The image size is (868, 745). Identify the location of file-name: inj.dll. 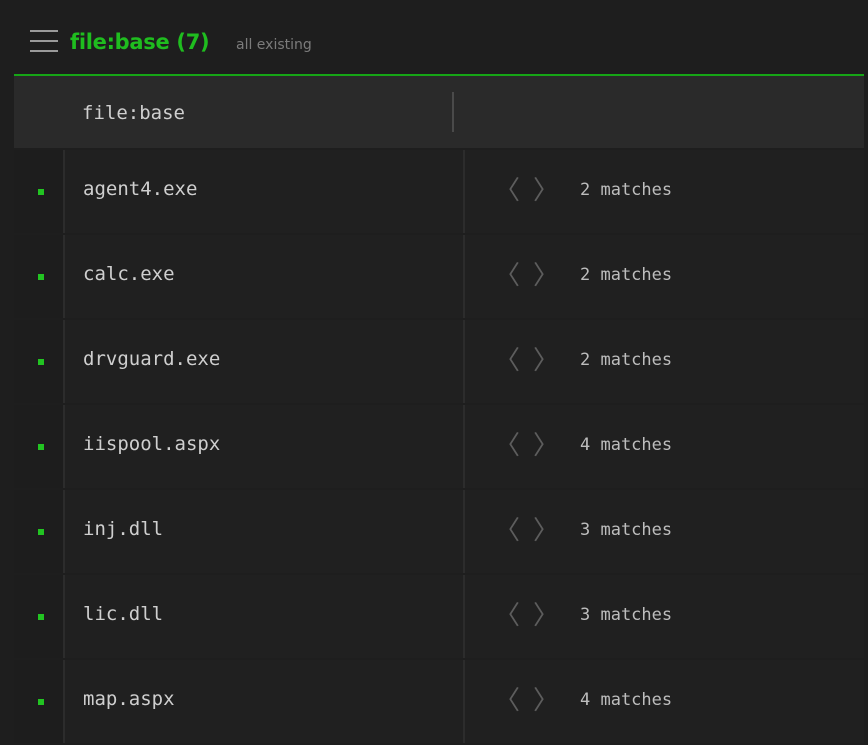
(123, 529).